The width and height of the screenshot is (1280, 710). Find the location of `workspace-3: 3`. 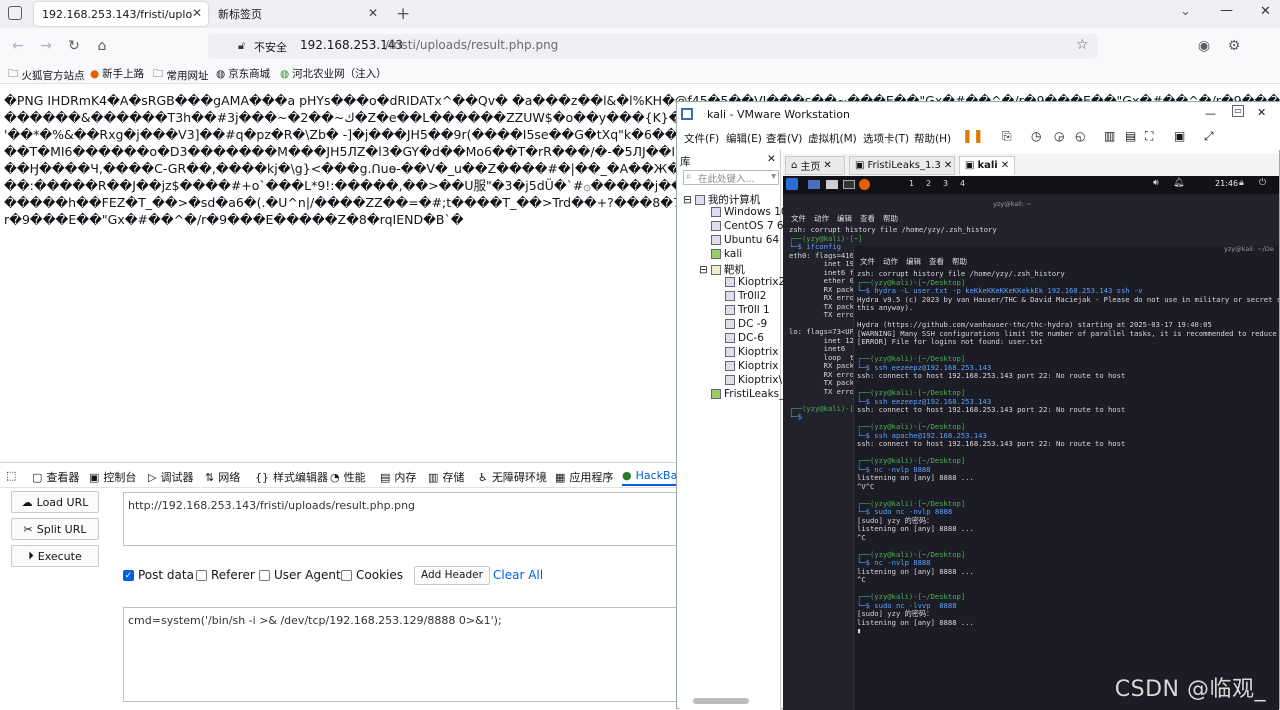

workspace-3: 3 is located at coordinates (945, 183).